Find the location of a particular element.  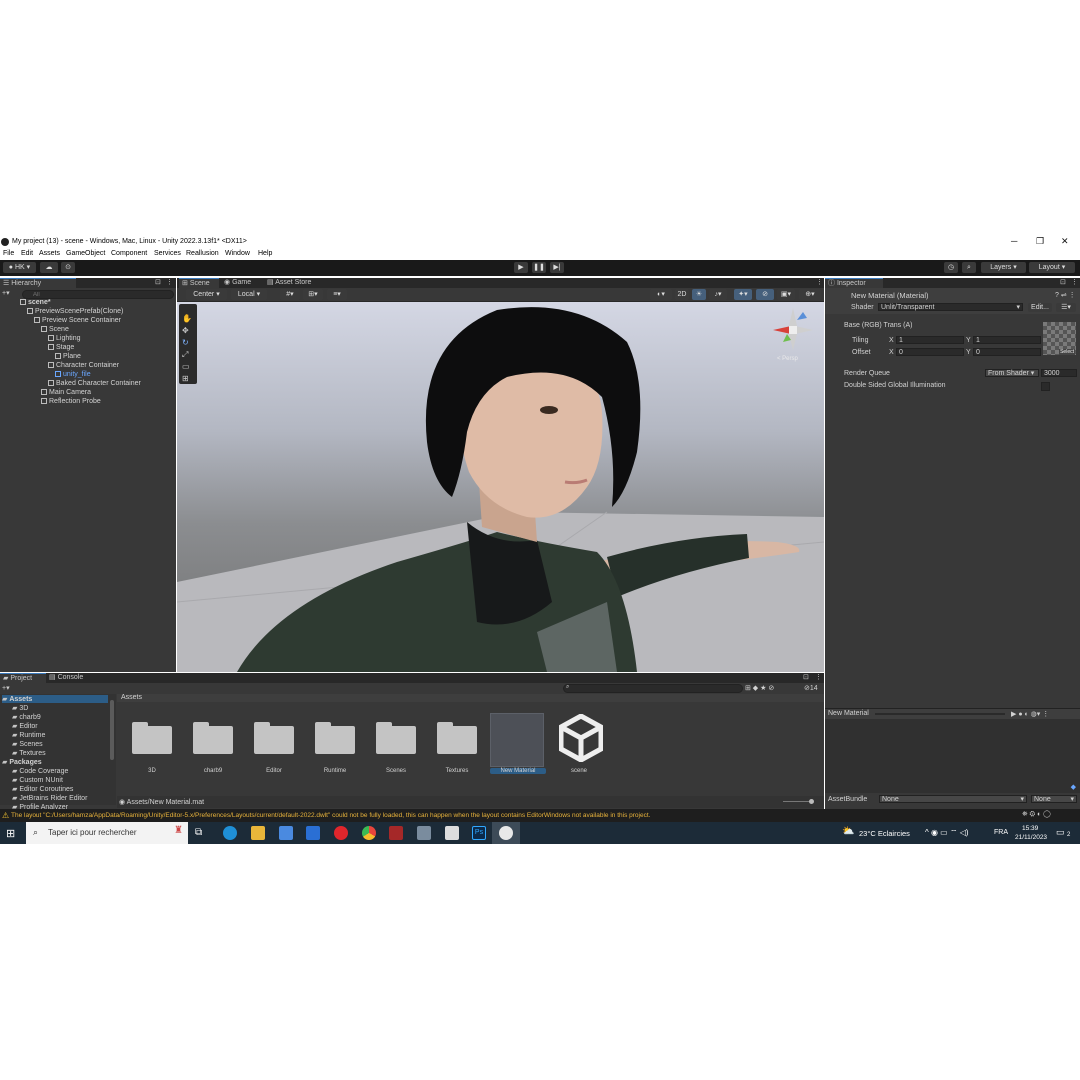

hidden-objects-icon: ⊘ is located at coordinates (765, 294).